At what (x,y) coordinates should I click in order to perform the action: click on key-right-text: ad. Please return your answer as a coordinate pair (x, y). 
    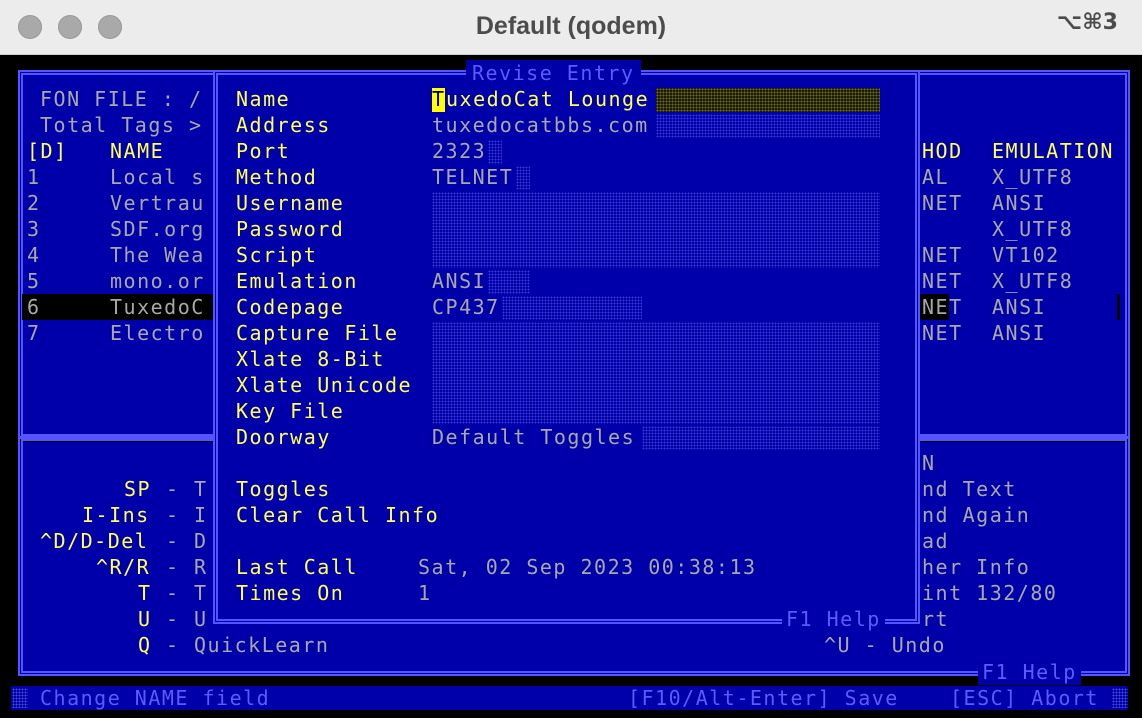
    Looking at the image, I should click on (936, 541).